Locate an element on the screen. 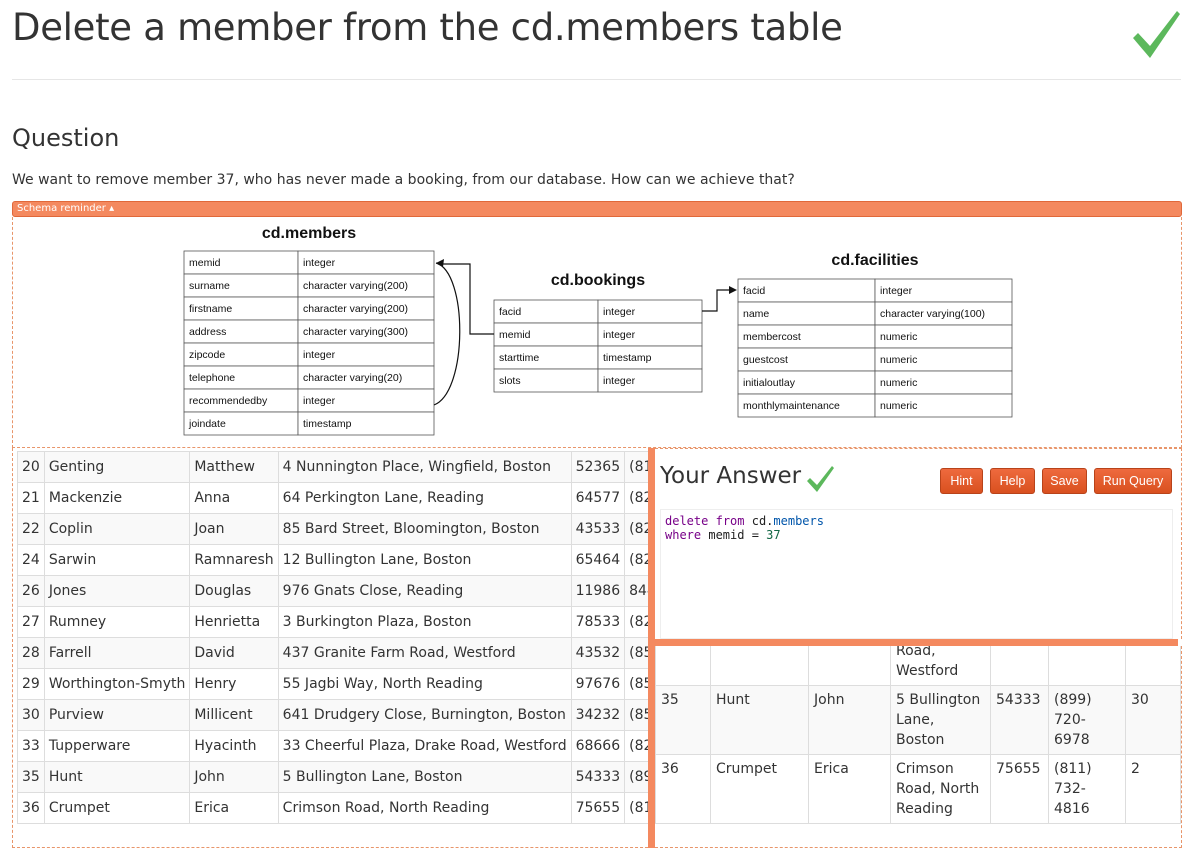 This screenshot has height=858, width=1193. table-cell: 22 is located at coordinates (31, 529).